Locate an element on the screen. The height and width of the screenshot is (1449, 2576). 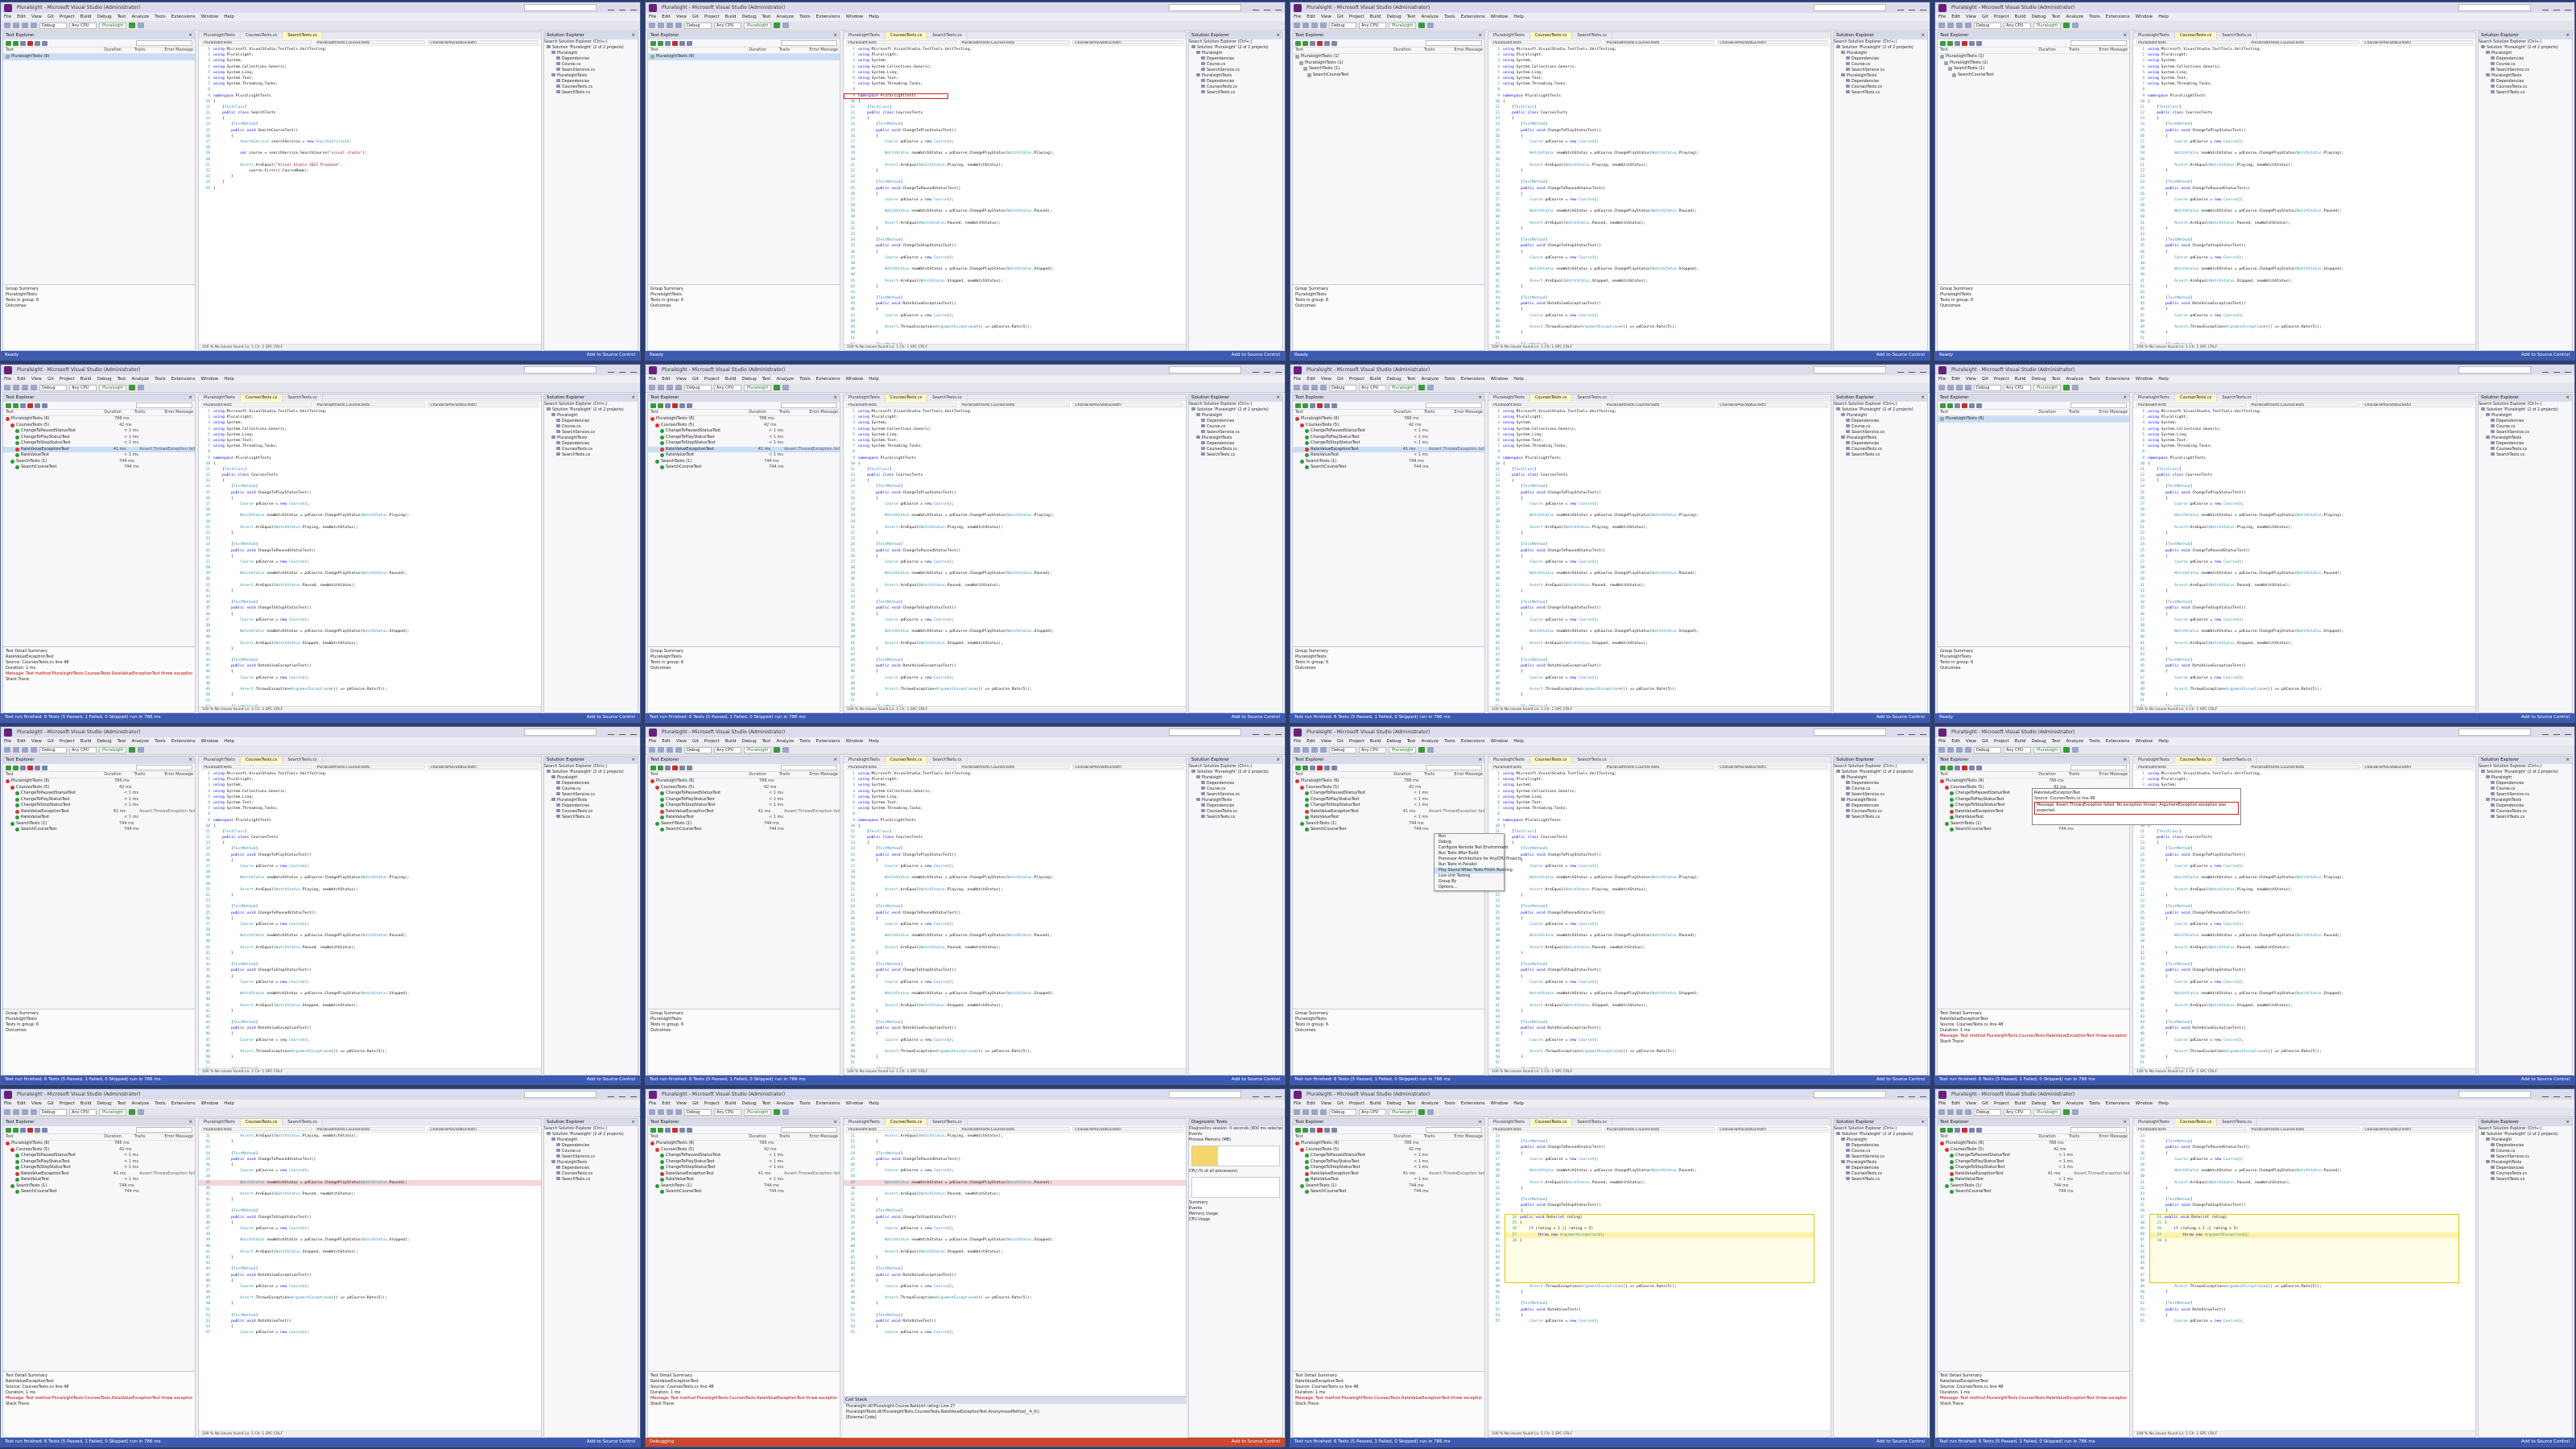
solution-item: PluralsightTests is located at coordinates (2525, 1163).